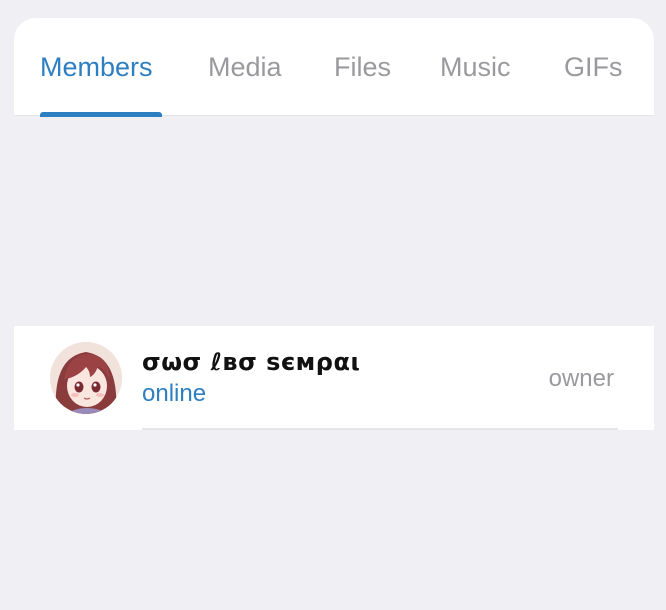  Describe the element at coordinates (101, 114) in the screenshot. I see `active-tab-indicator` at that location.